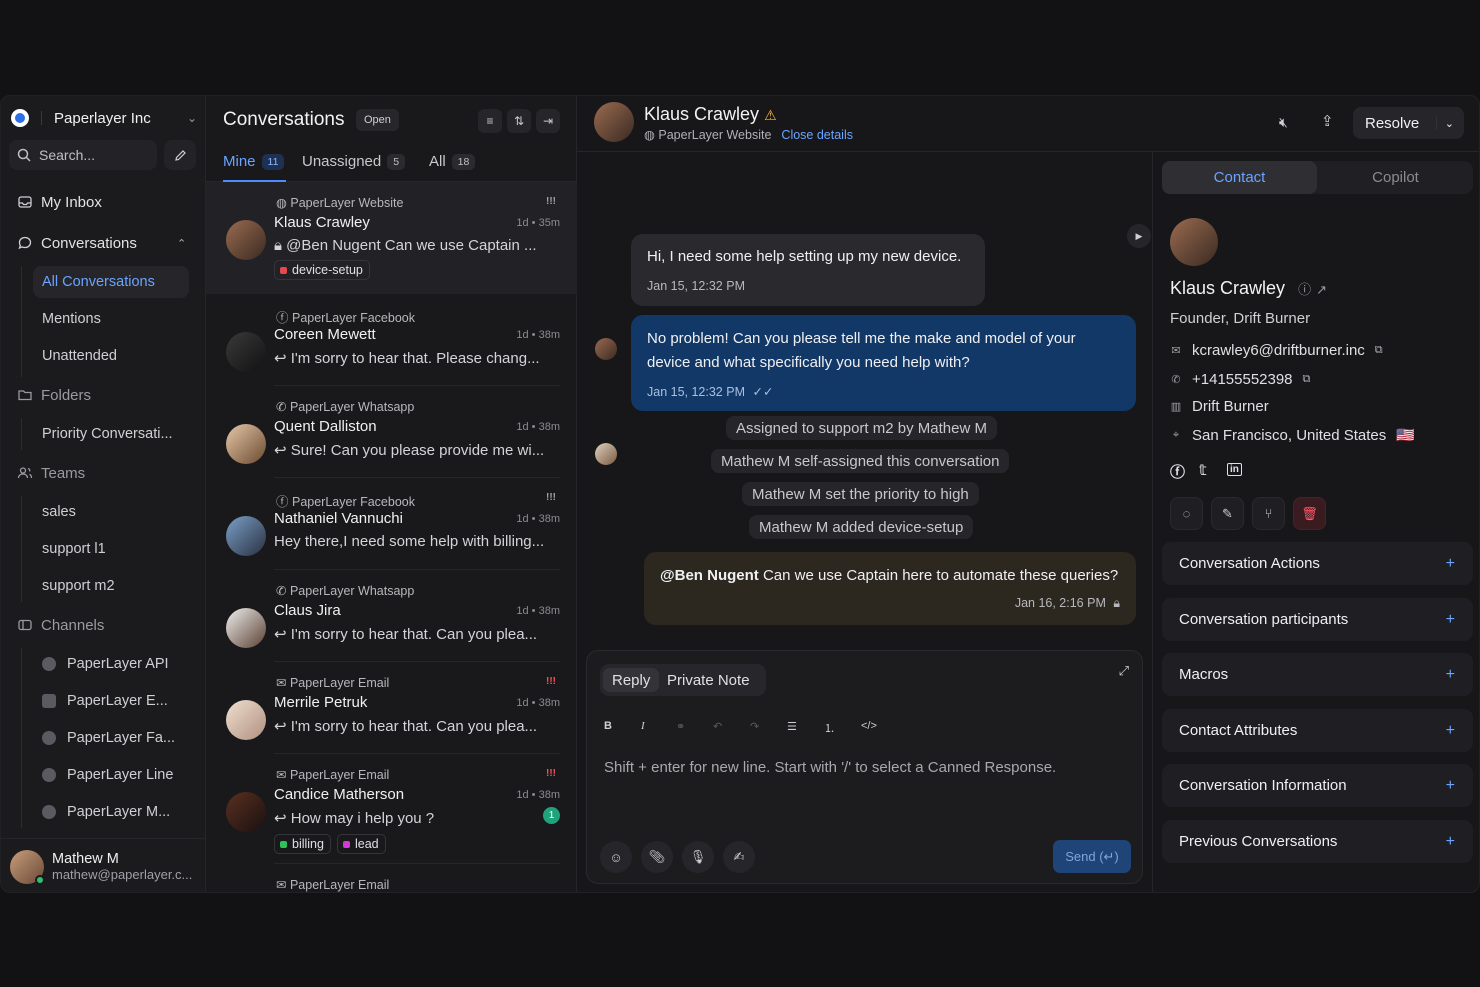 This screenshot has width=1480, height=987. I want to click on nav-folders: Folders, so click(54, 395).